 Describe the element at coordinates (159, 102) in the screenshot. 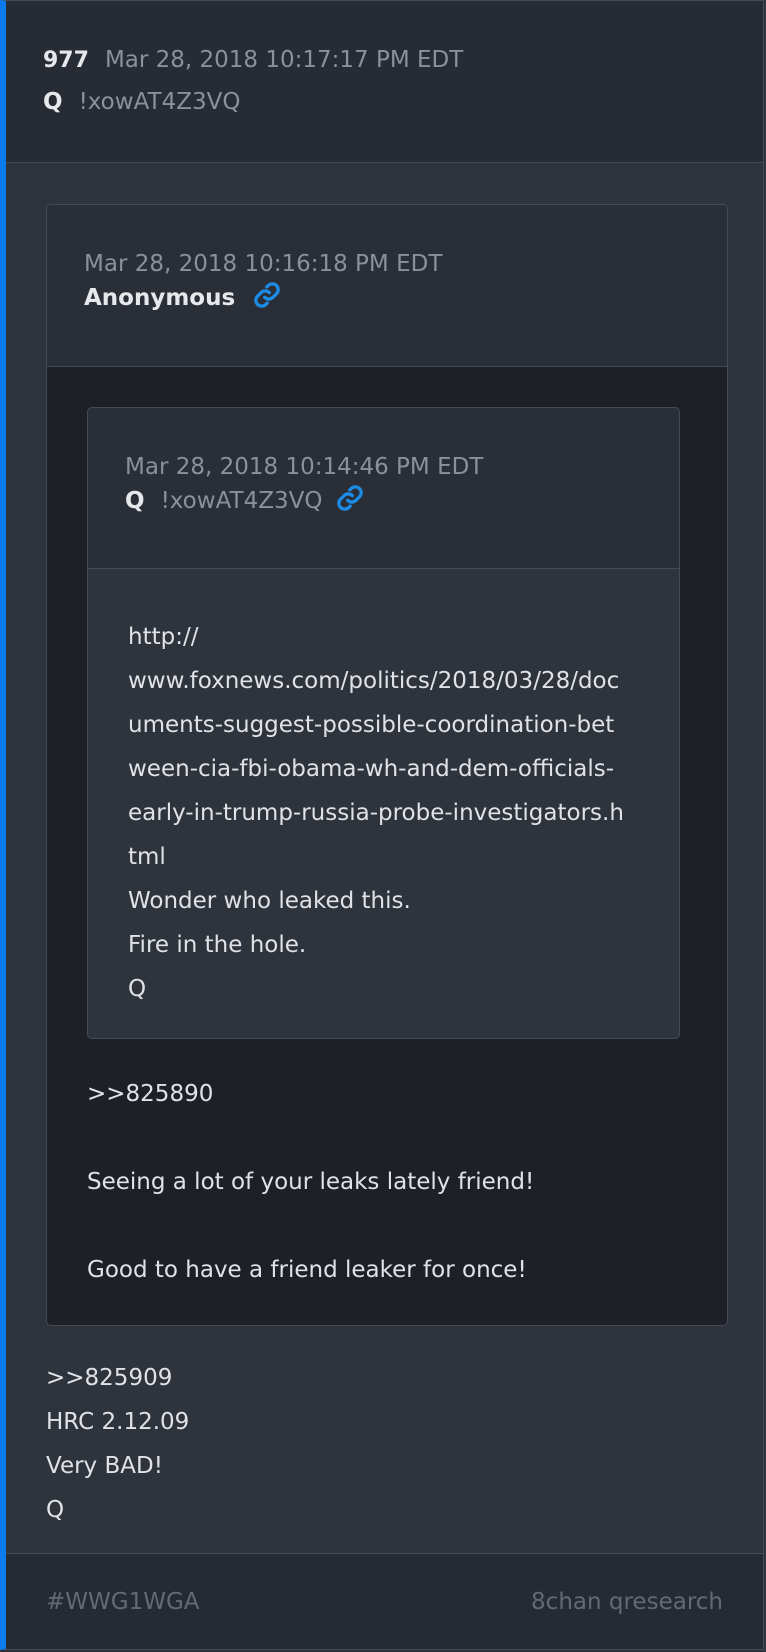

I see `post-tripcode: !xowAT4Z3VQ` at that location.